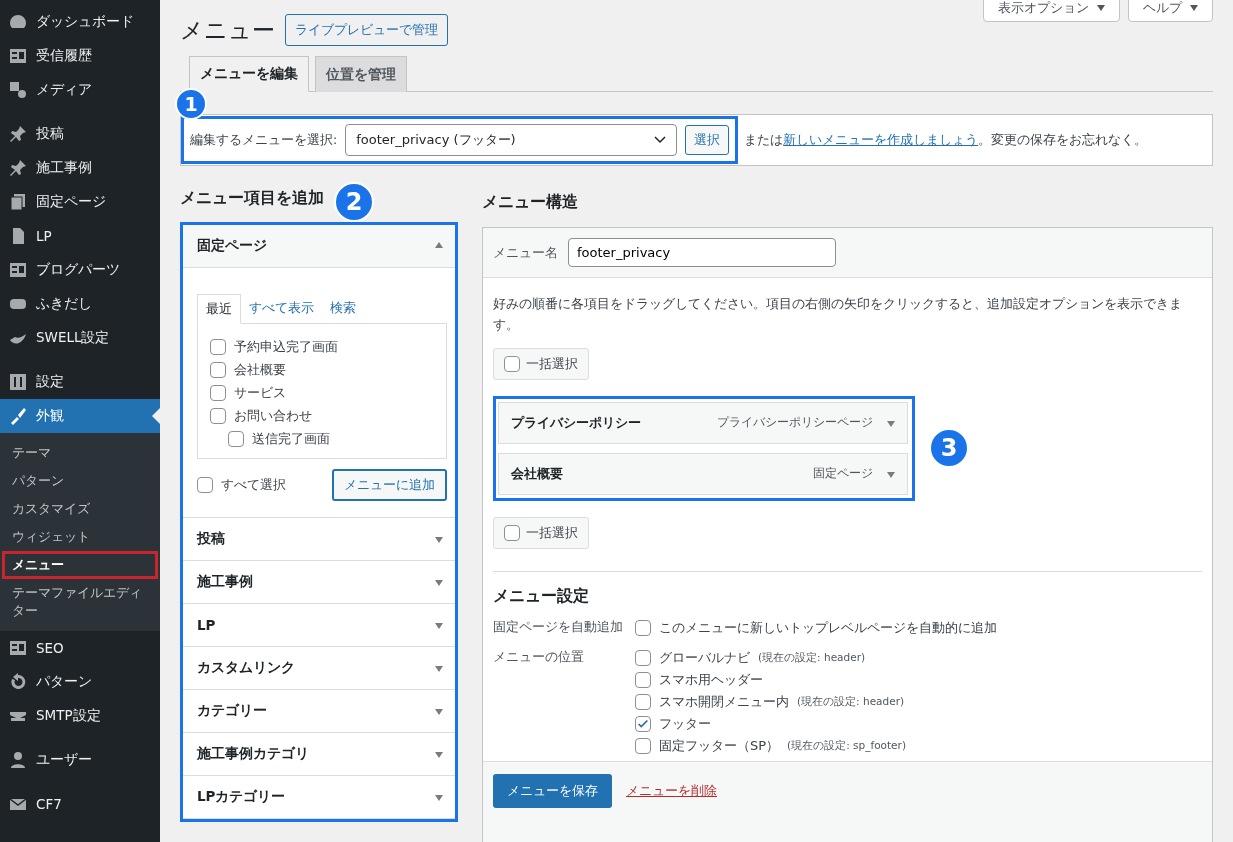 This screenshot has height=842, width=1233. What do you see at coordinates (354, 202) in the screenshot?
I see `number-badge: 2` at bounding box center [354, 202].